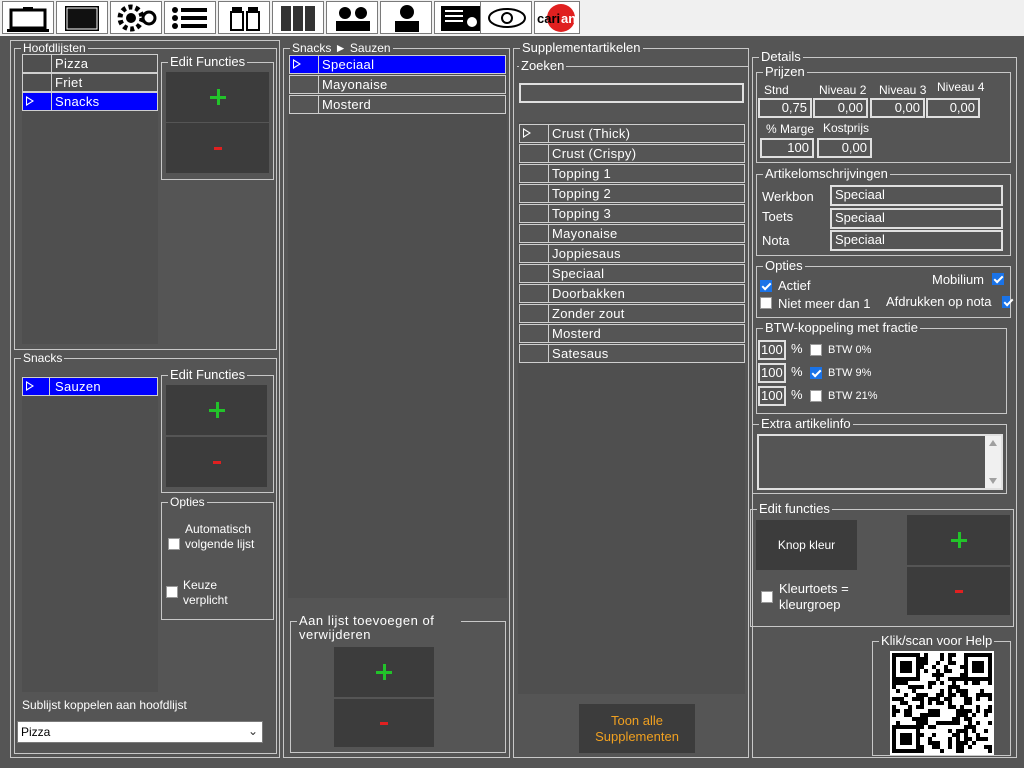 The image size is (1024, 768). What do you see at coordinates (104, 705) in the screenshot?
I see `sublijst-label: Sublijst koppelen aan hoofdlijst` at bounding box center [104, 705].